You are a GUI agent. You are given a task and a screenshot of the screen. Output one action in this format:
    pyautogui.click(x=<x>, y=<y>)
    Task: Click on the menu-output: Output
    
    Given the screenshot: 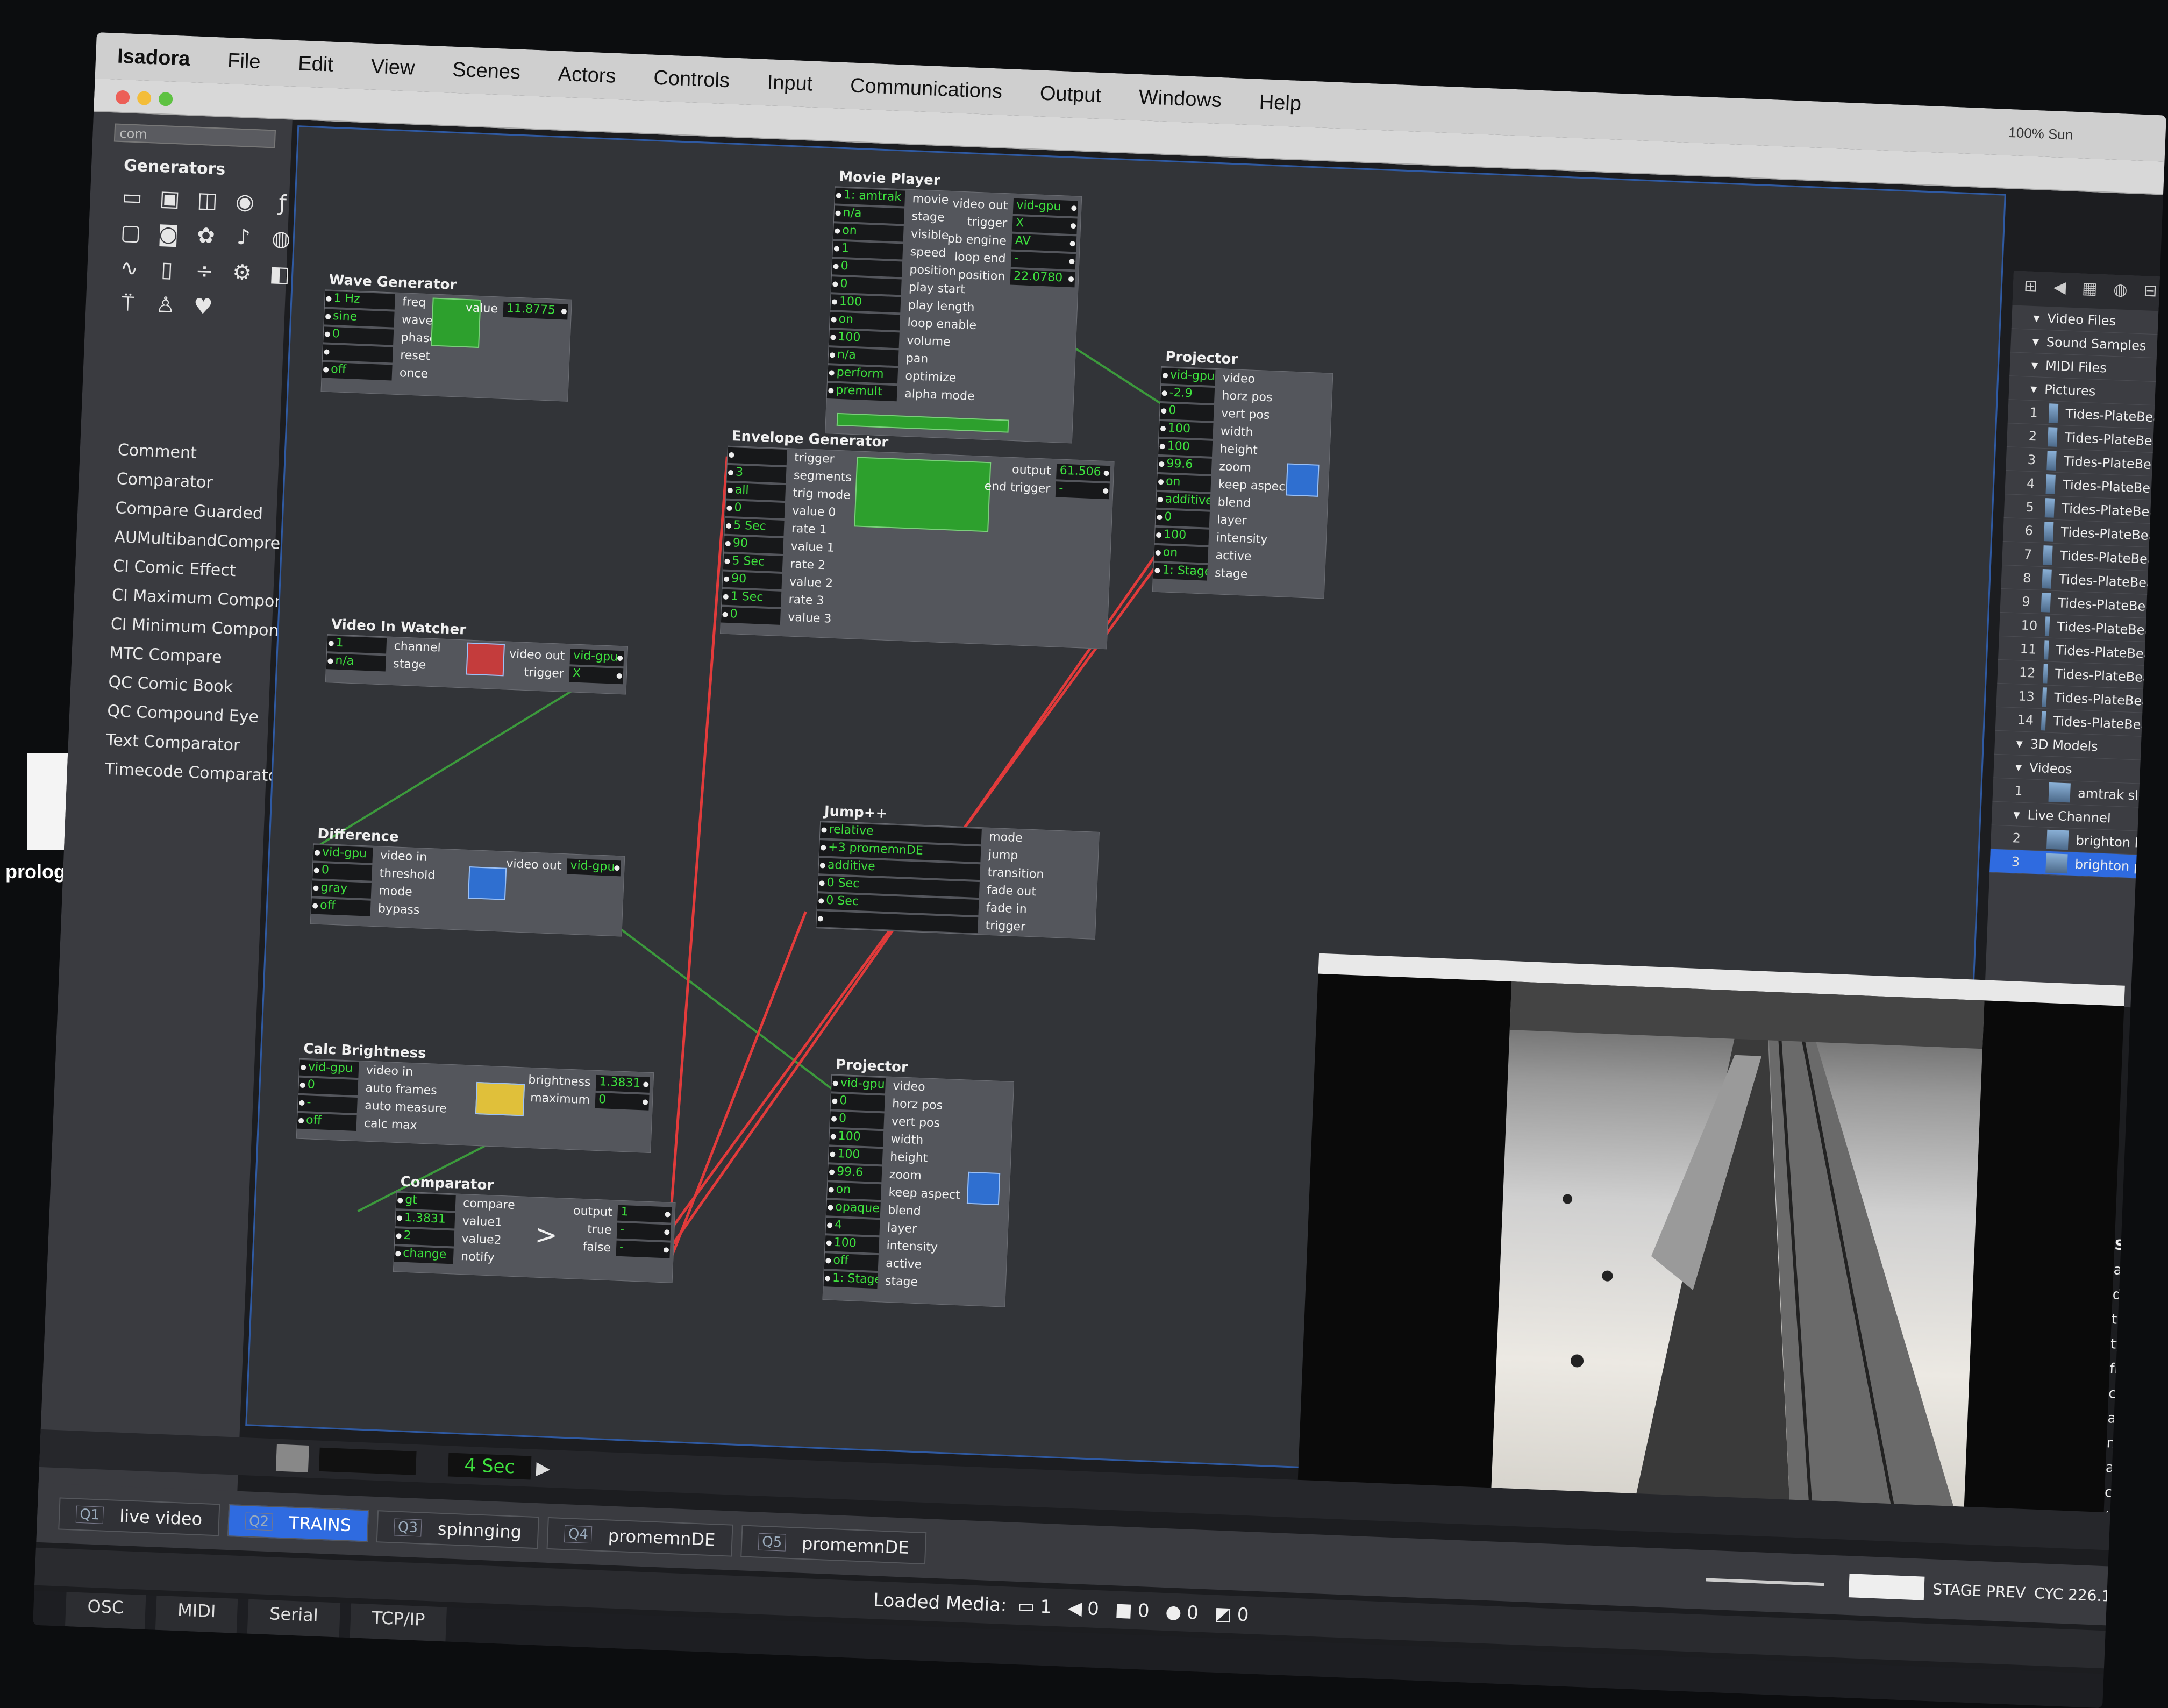 What is the action you would take?
    pyautogui.click(x=1070, y=95)
    